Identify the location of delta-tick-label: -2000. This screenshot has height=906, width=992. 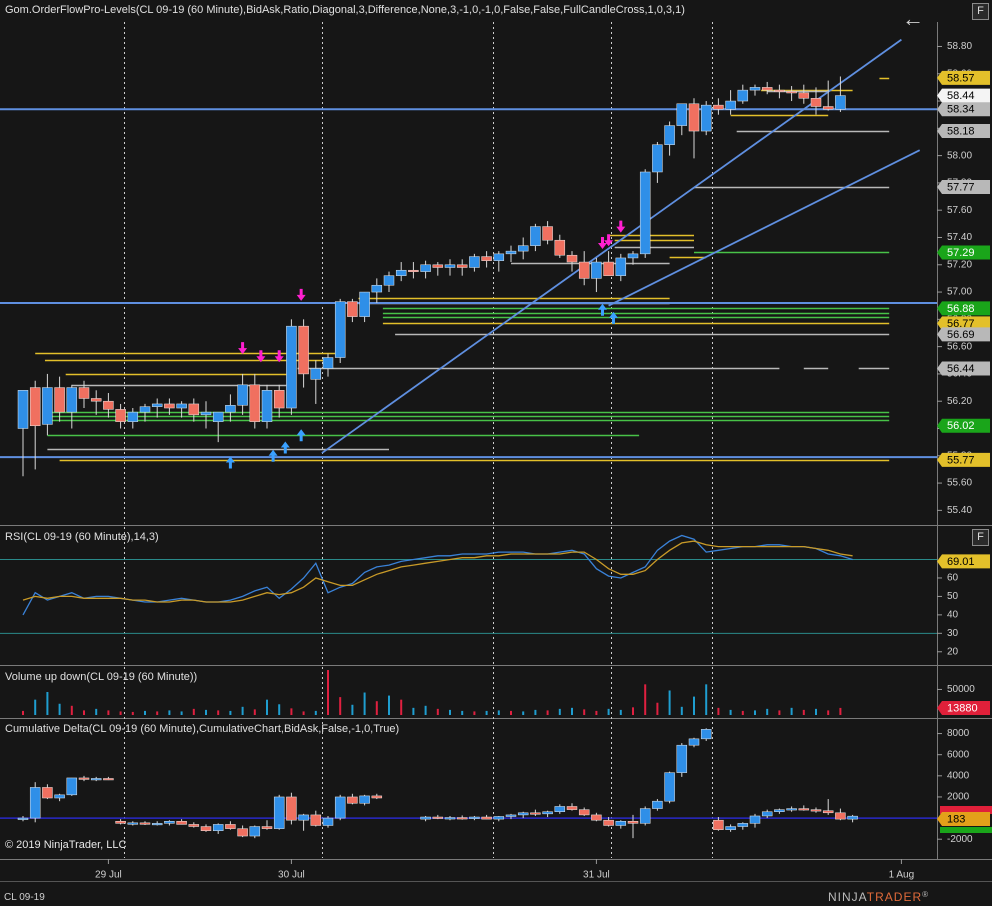
(960, 839).